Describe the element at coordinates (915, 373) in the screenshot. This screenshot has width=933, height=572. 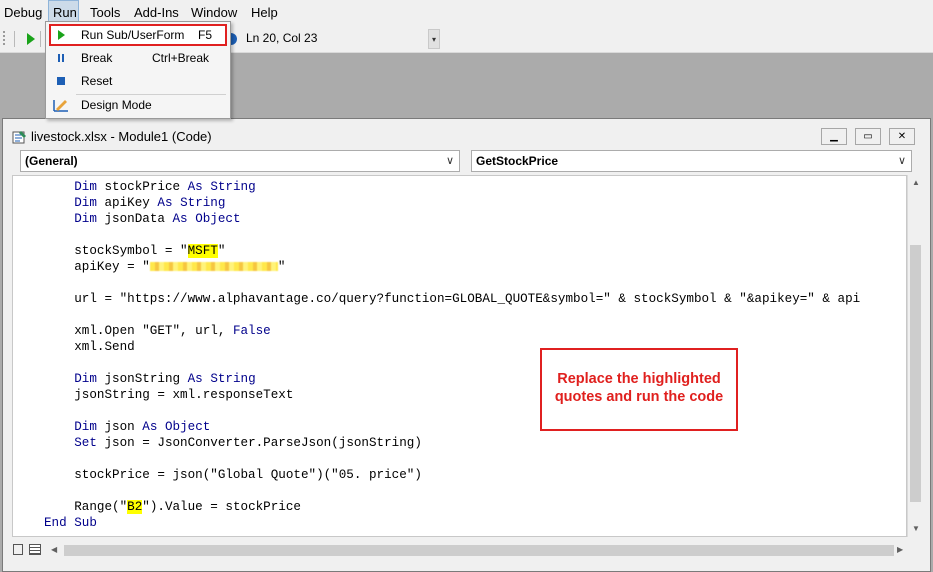
I see `vertical-scroll-thumb` at that location.